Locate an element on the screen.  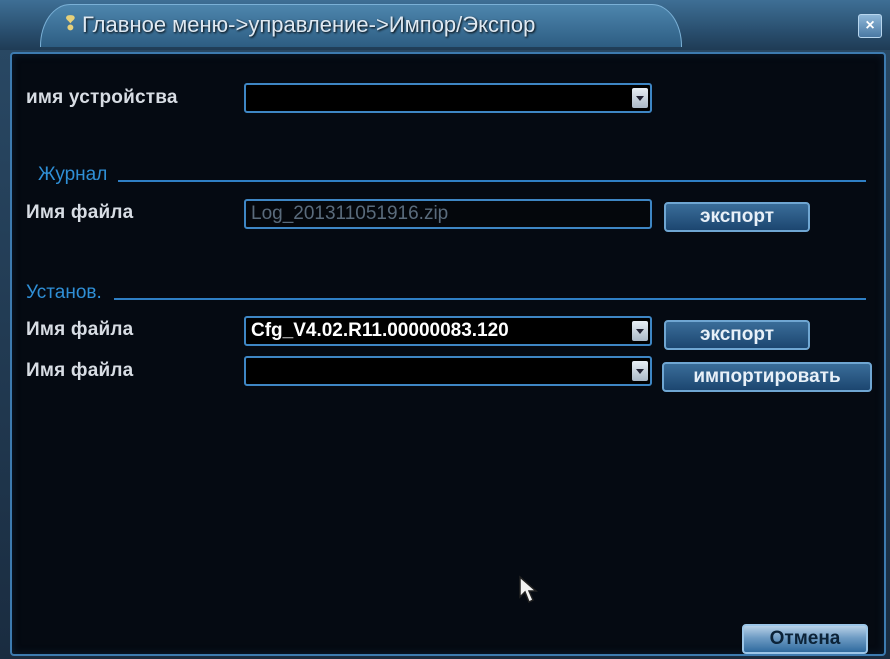
journal-file-label: Имя файла is located at coordinates (80, 212).